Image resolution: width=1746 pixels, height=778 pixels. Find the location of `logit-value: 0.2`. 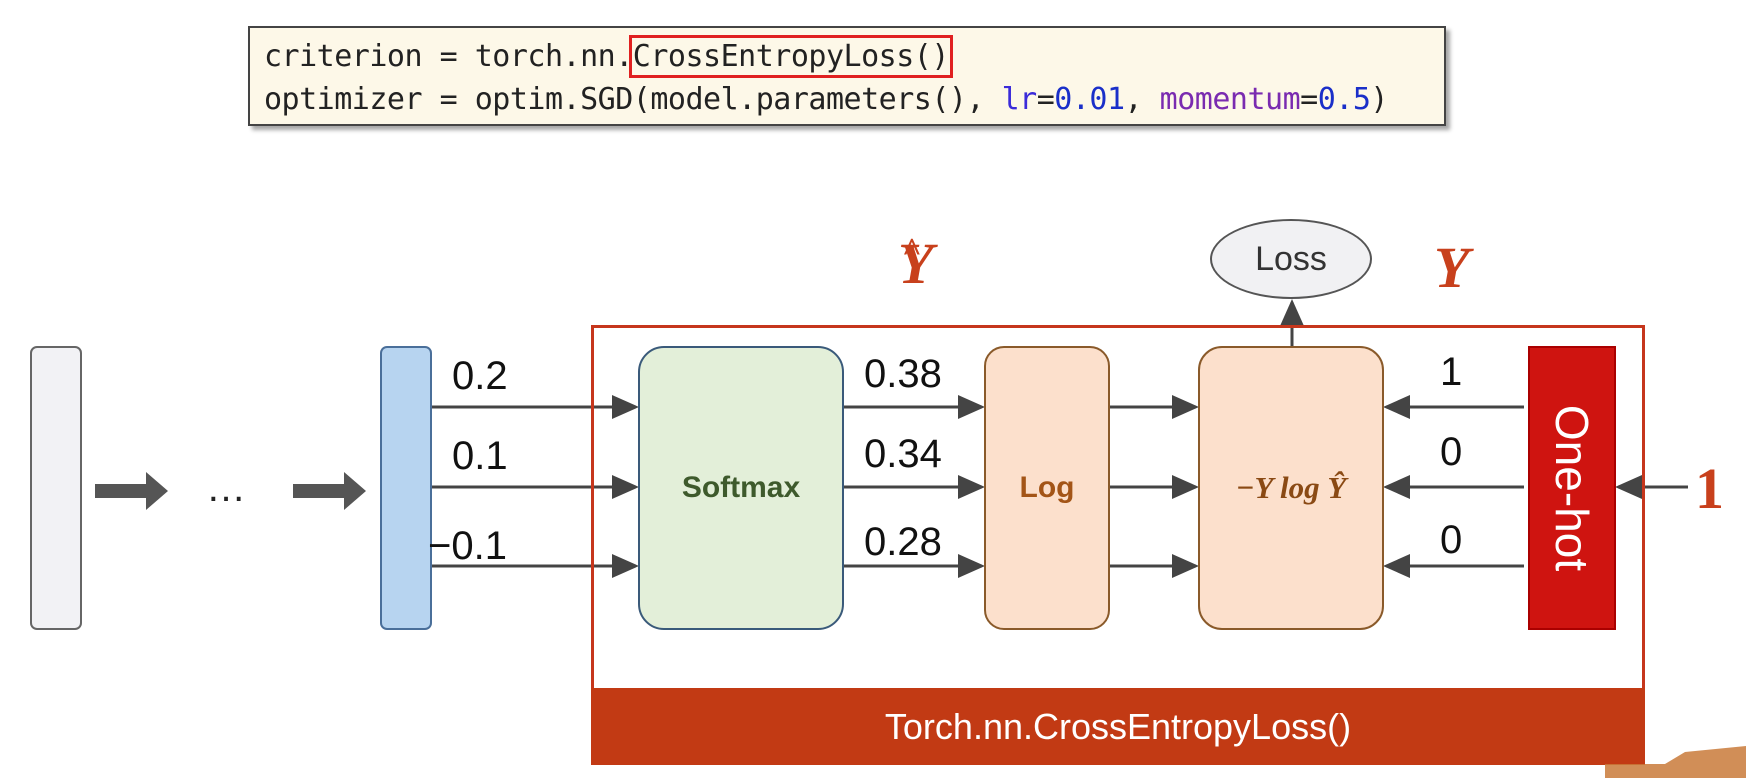

logit-value: 0.2 is located at coordinates (480, 376).